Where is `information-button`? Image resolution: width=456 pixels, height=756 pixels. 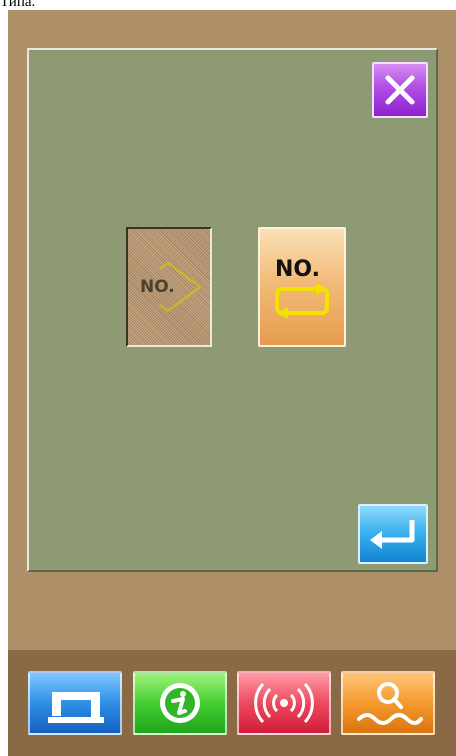 information-button is located at coordinates (180, 703).